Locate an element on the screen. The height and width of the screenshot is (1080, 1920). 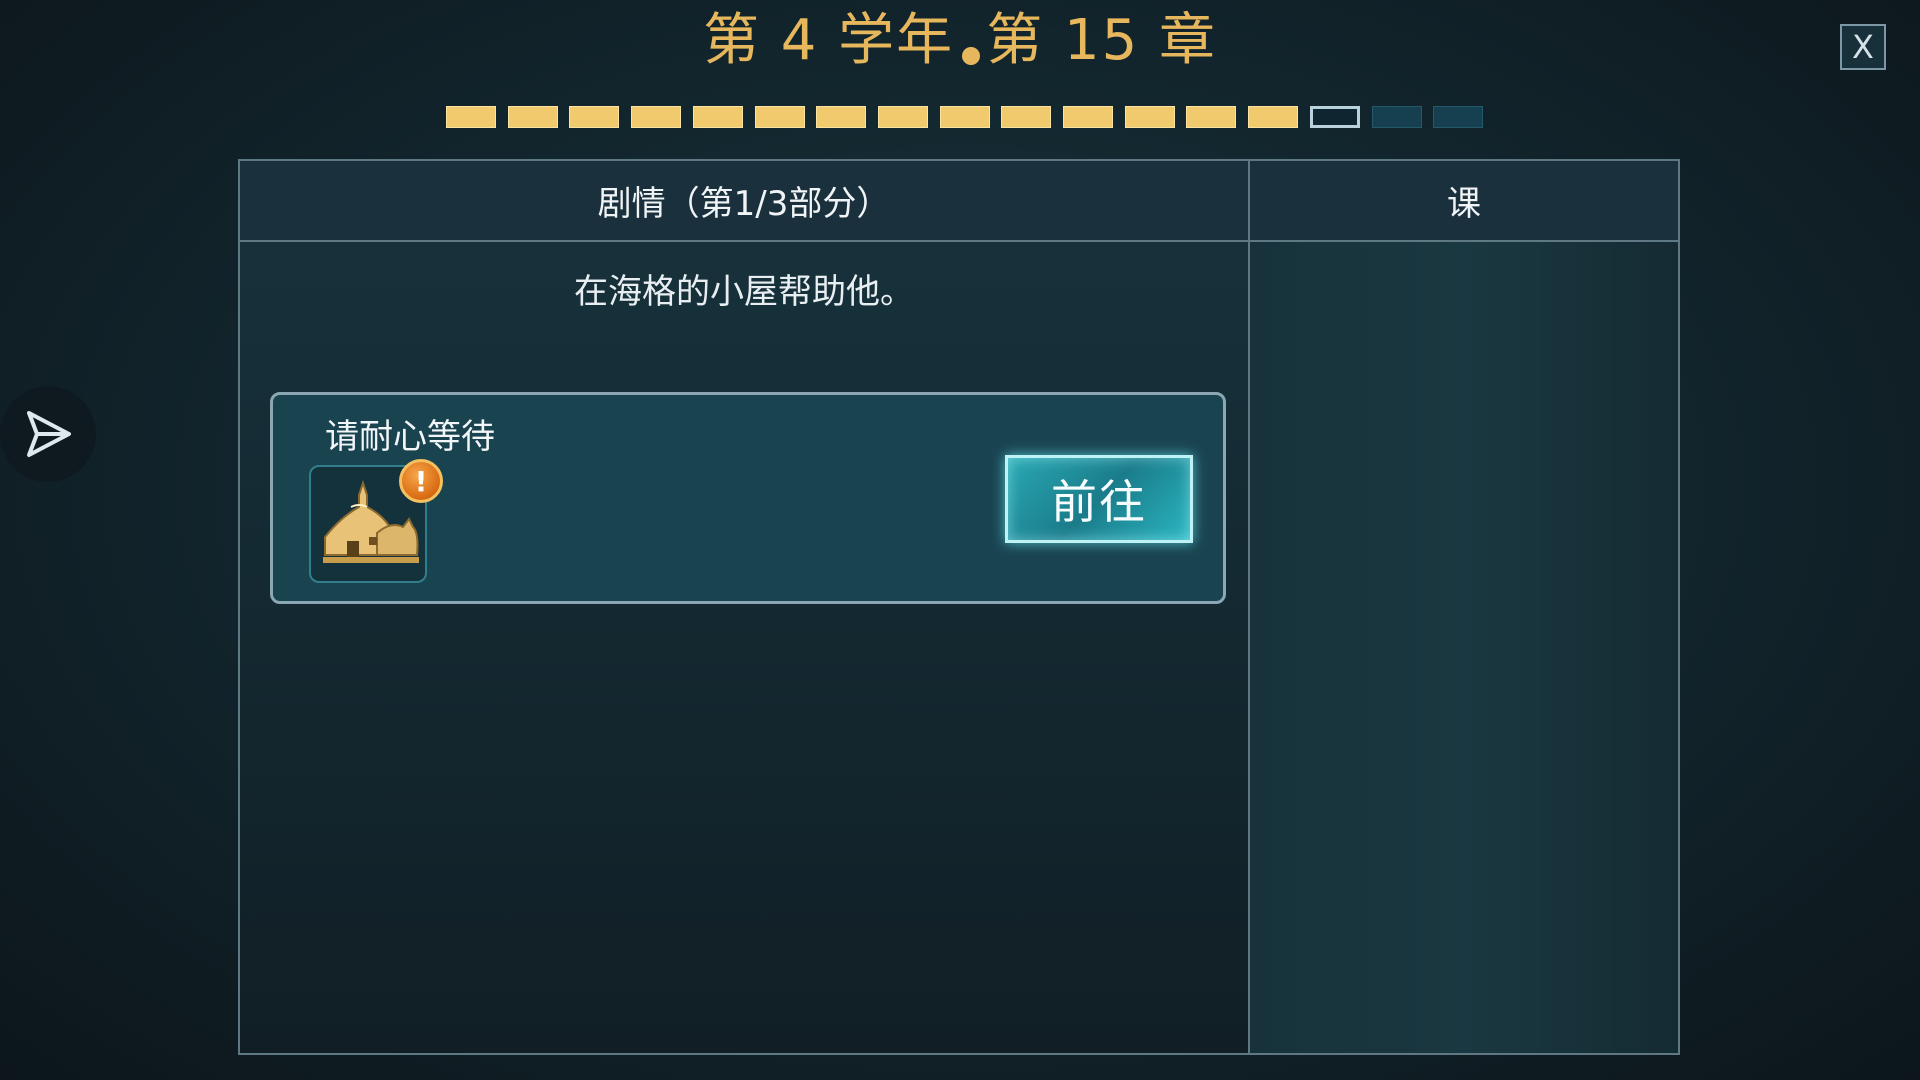
tab-story: 剧情（第1/3部分） is located at coordinates (745, 201).